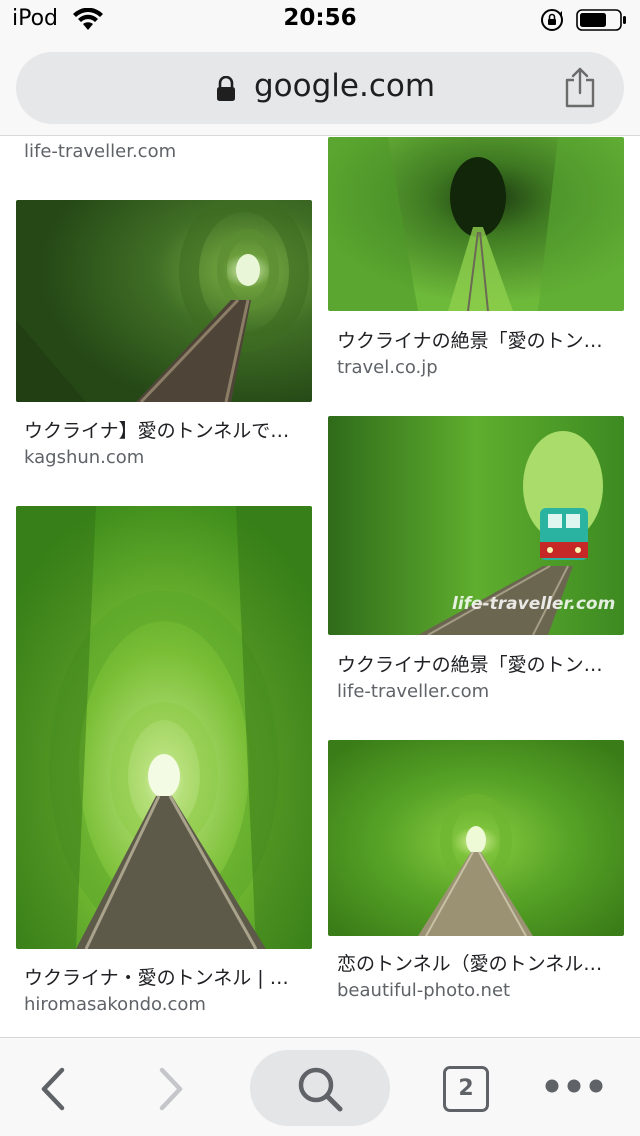  I want to click on result-source: kagshun.com, so click(84, 457).